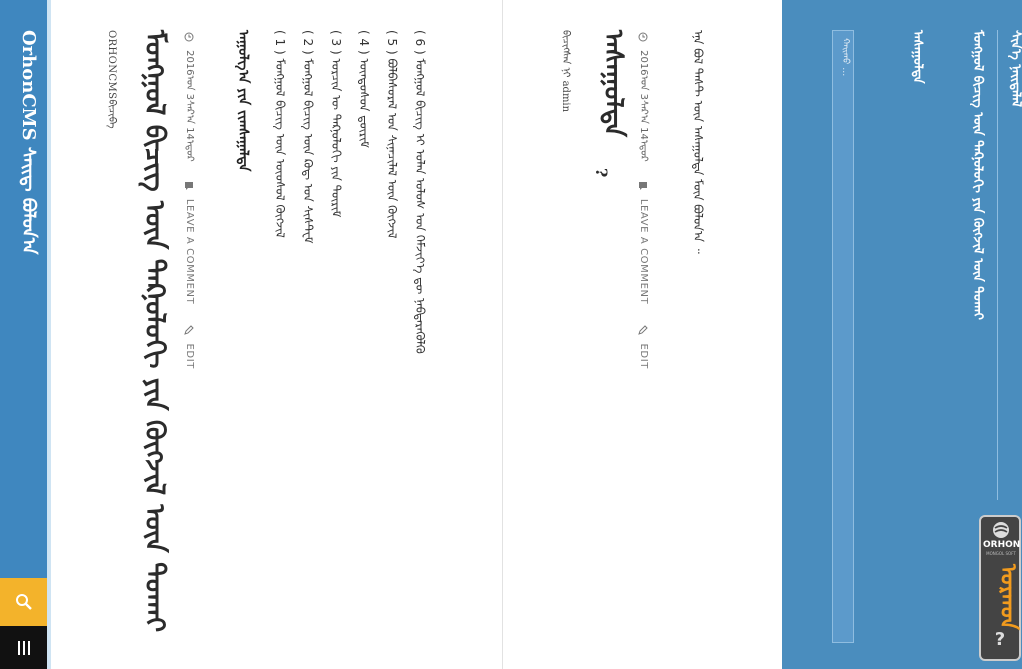  I want to click on menu-icon, so click(23, 647).